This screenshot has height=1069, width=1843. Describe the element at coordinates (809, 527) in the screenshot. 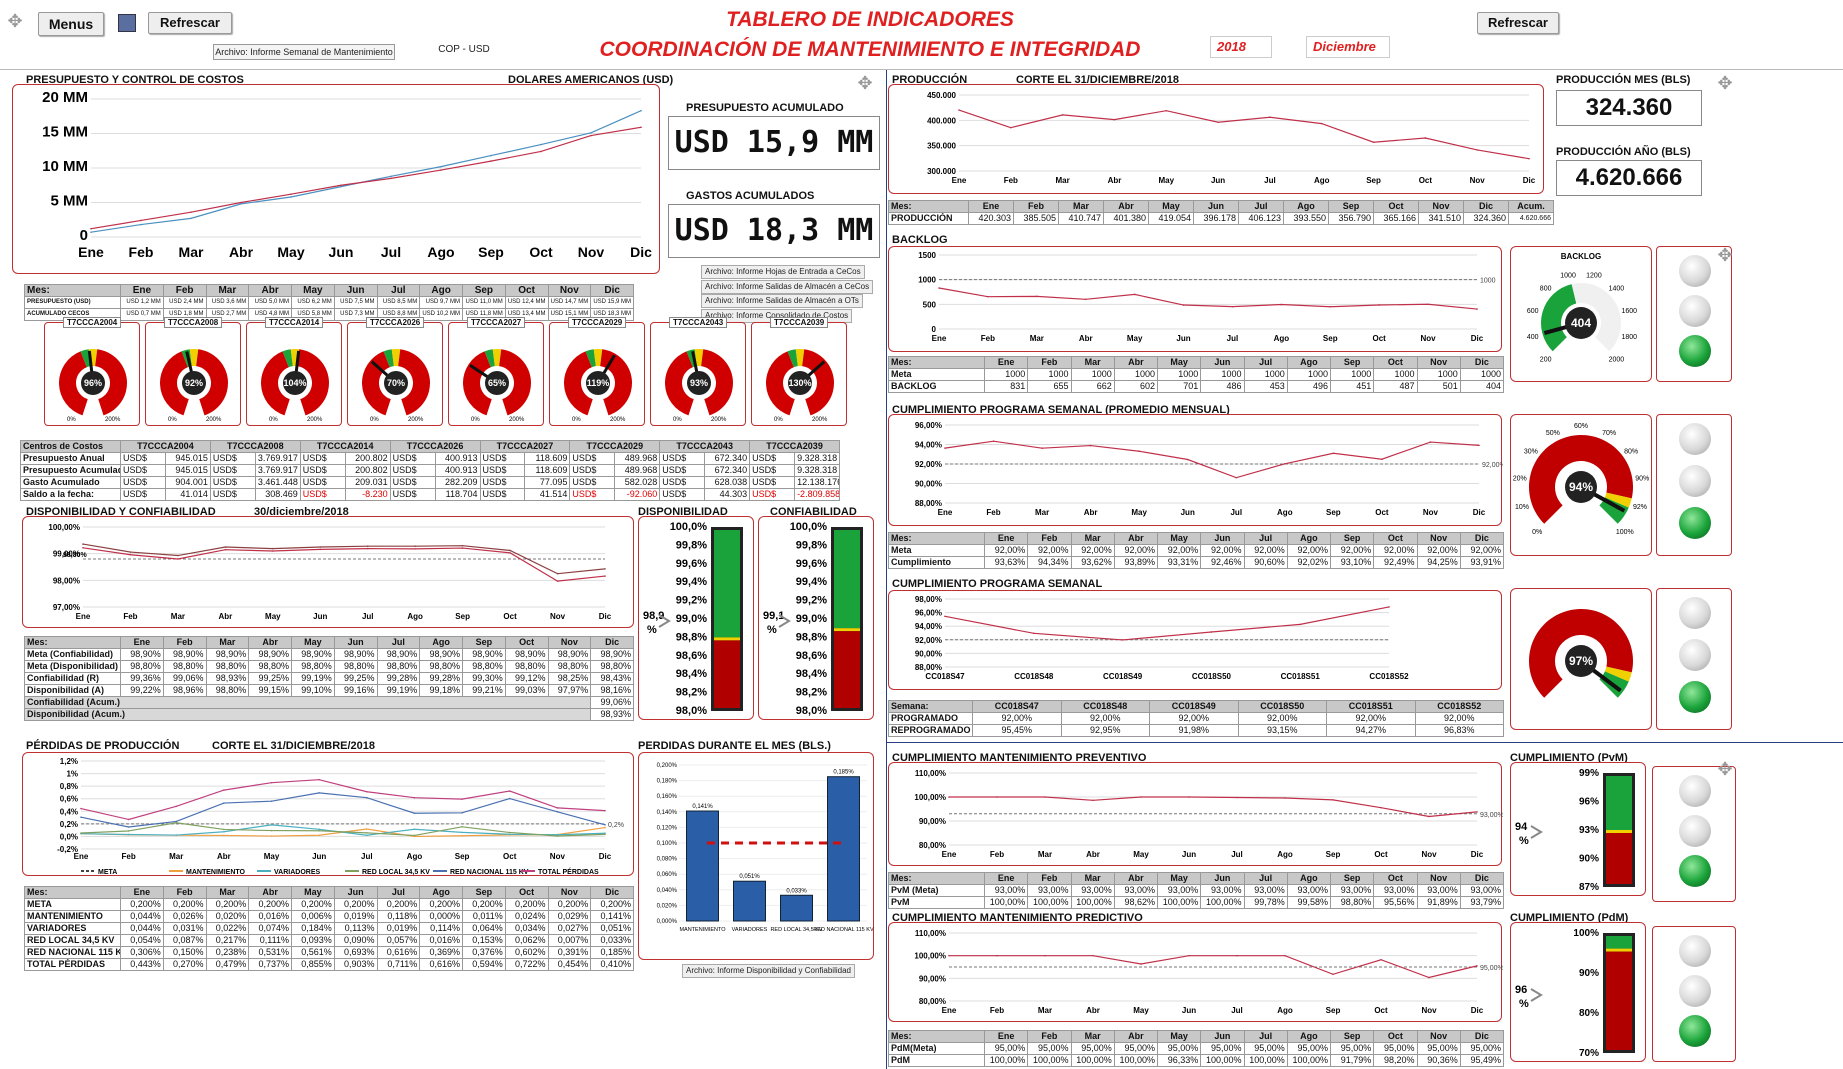

I see `therm-tick: 100,0%` at that location.